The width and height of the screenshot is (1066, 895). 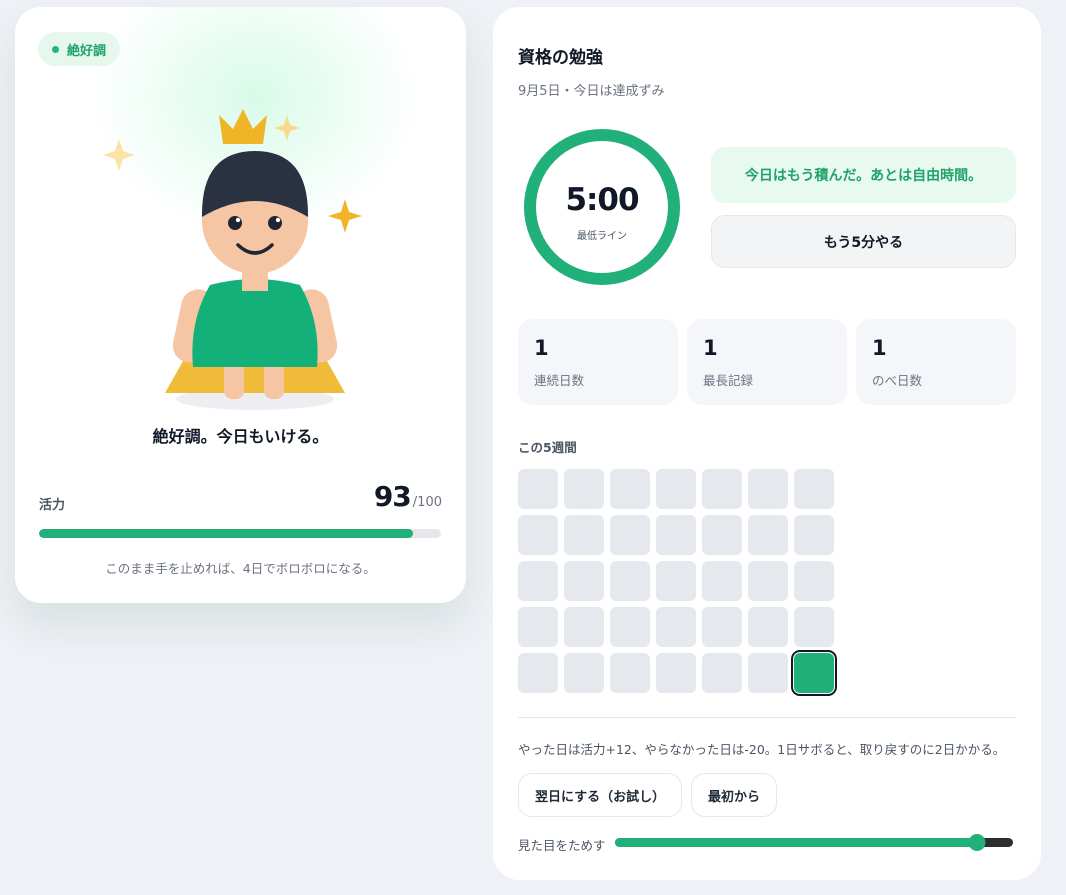 I want to click on character-illustration, so click(x=232, y=259).